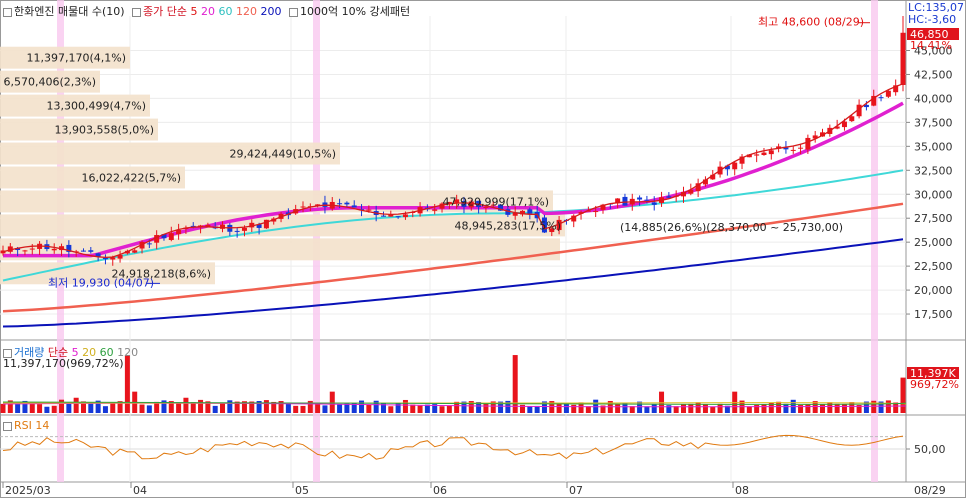 This screenshot has width=966, height=498. Describe the element at coordinates (131, 177) in the screenshot. I see `volume-profile-label: 16,022,422(5,7%)` at that location.